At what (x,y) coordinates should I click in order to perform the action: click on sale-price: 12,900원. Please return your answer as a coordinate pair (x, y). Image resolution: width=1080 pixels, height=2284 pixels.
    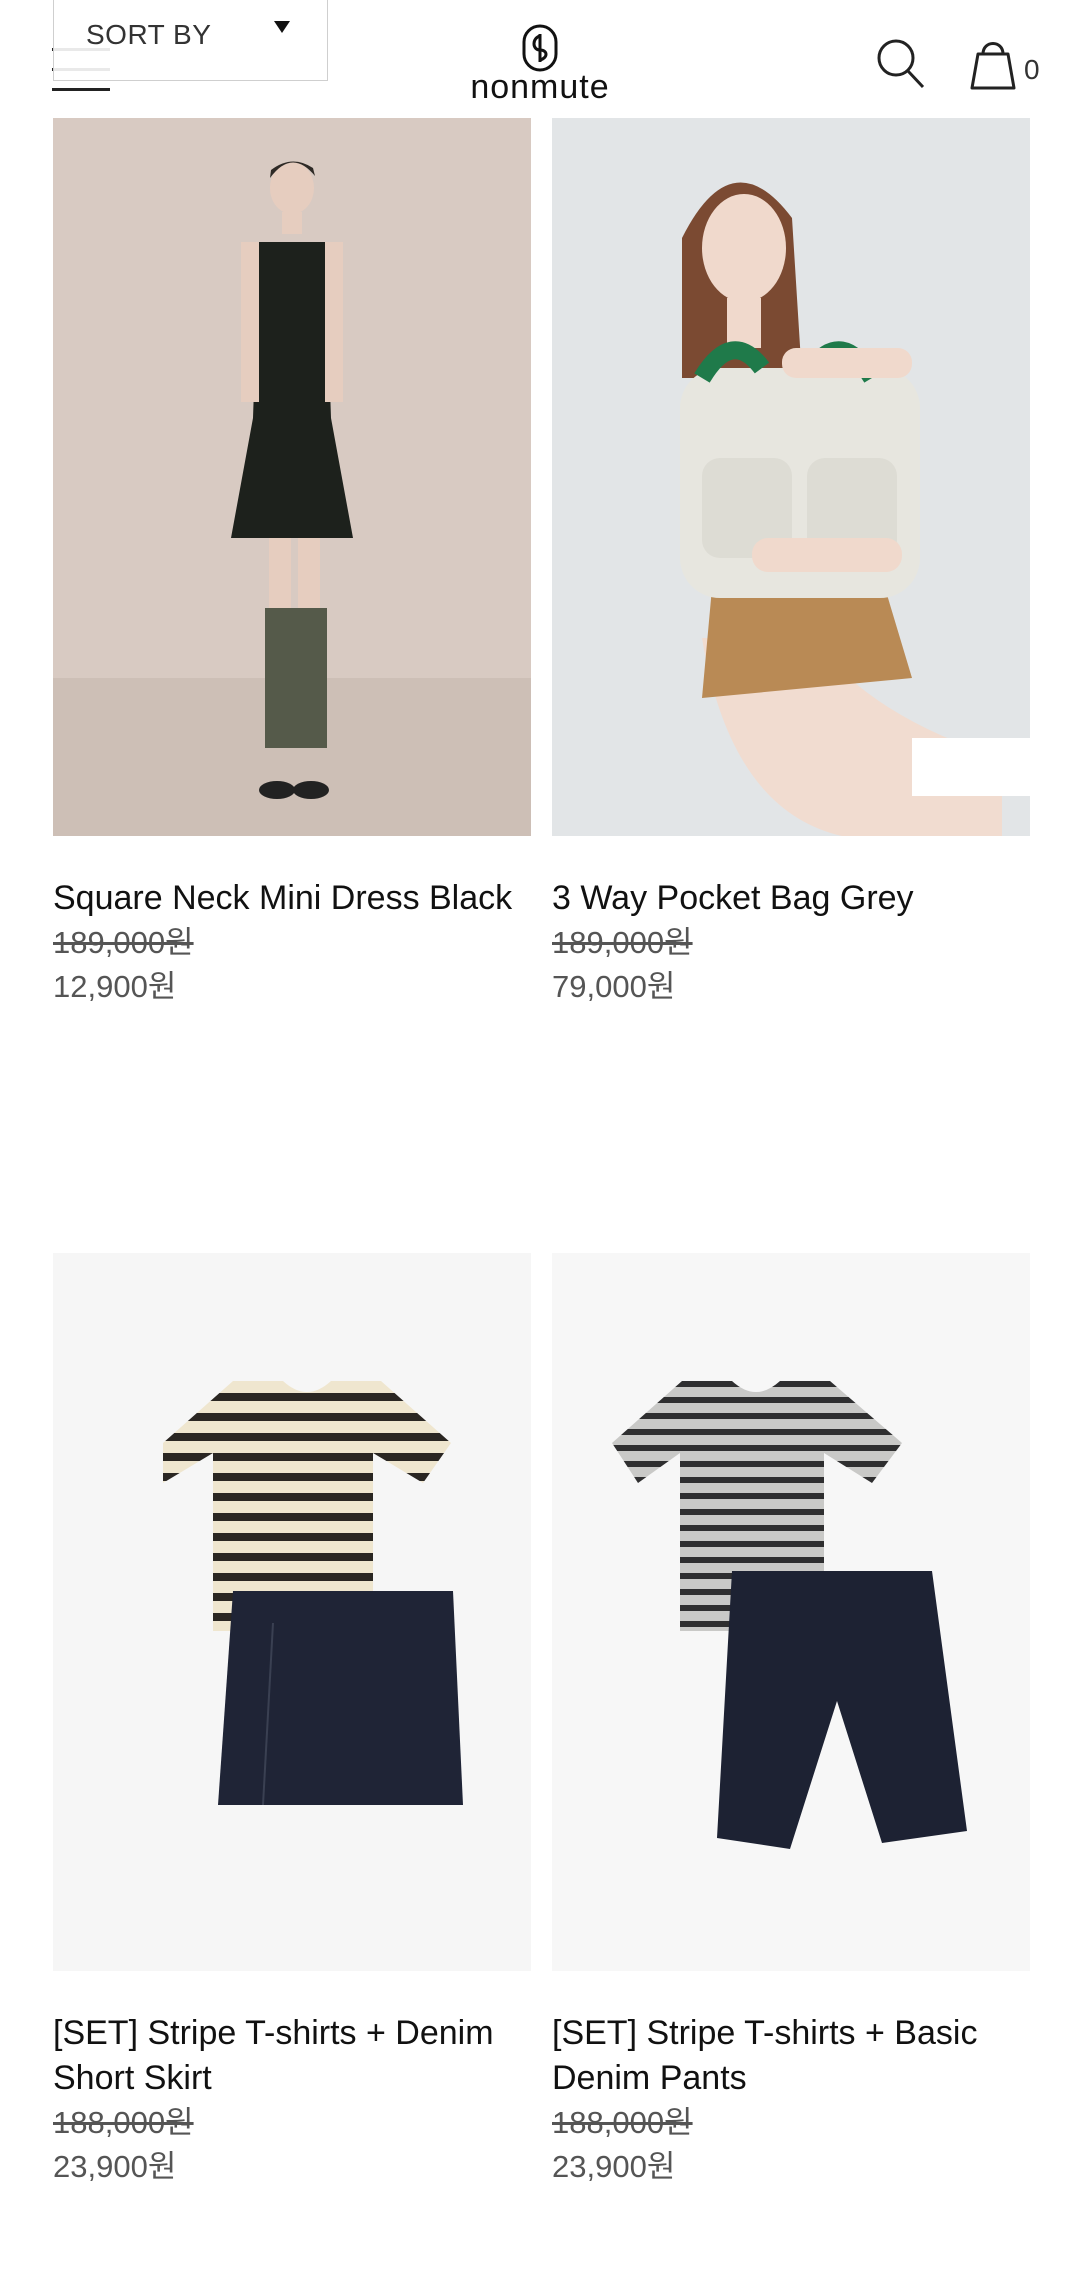
    Looking at the image, I should click on (115, 986).